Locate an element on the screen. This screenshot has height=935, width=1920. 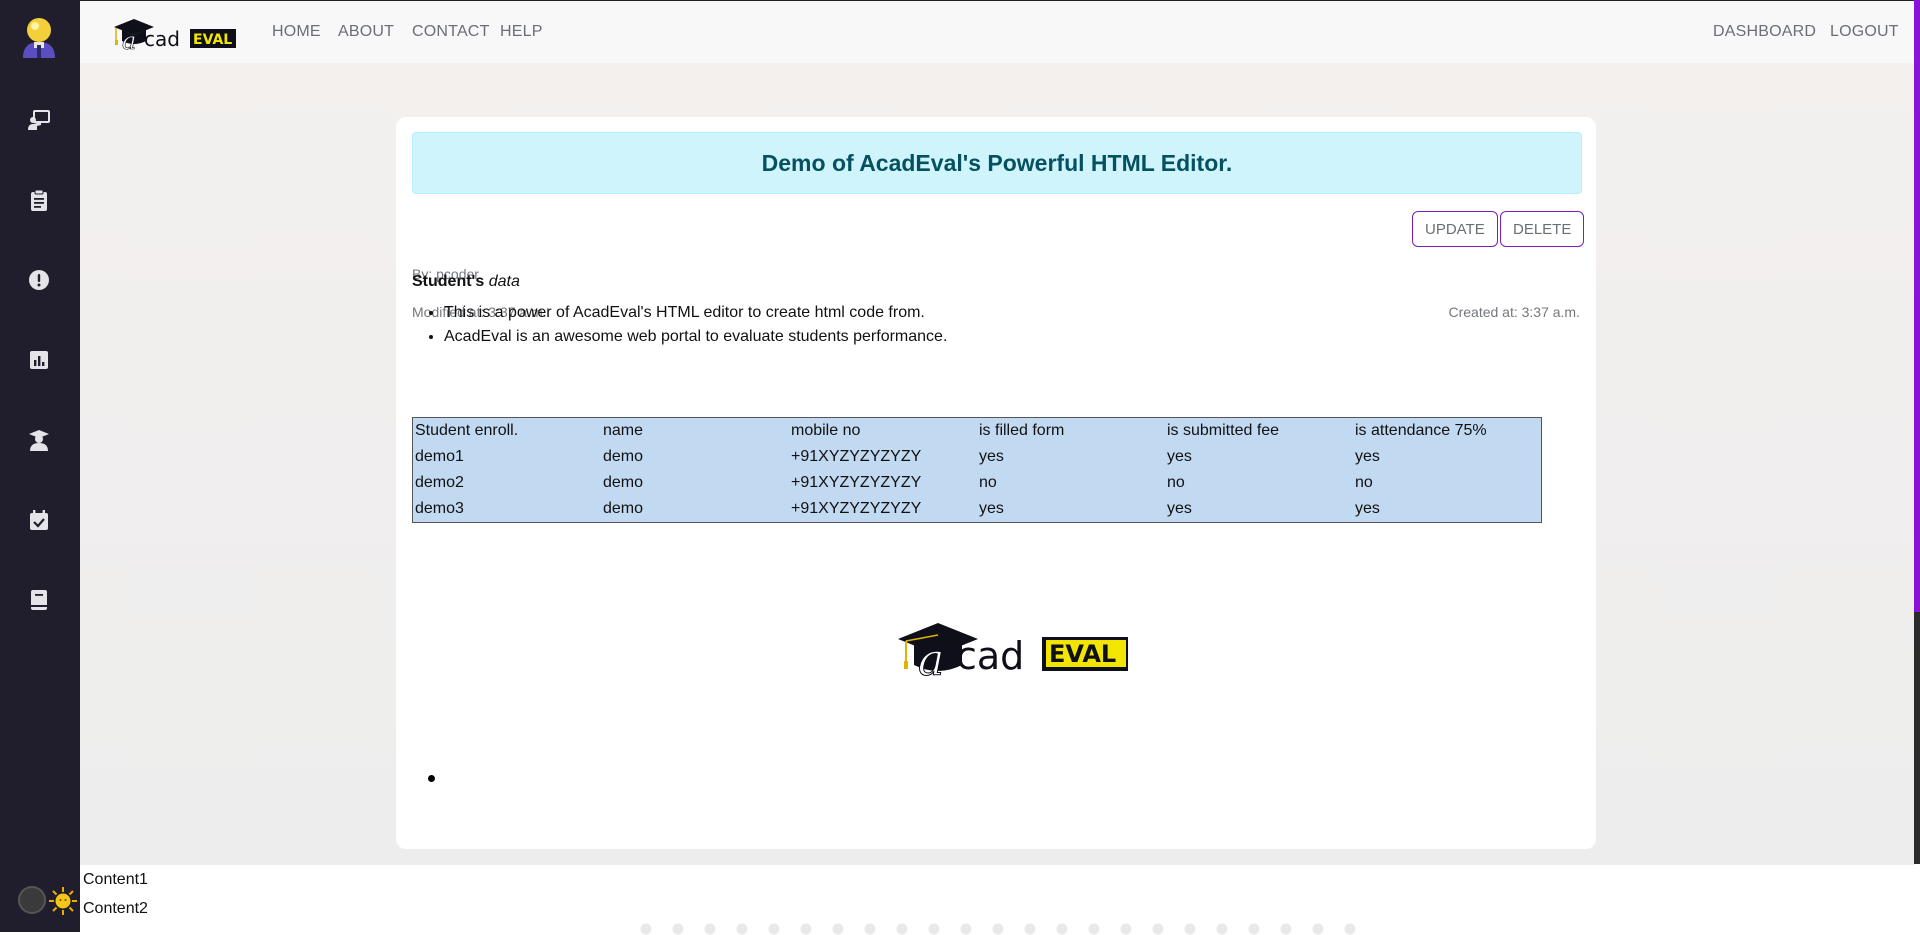
table-row: demo2 demo +91XYZYZYZYZY no no no is located at coordinates (977, 483).